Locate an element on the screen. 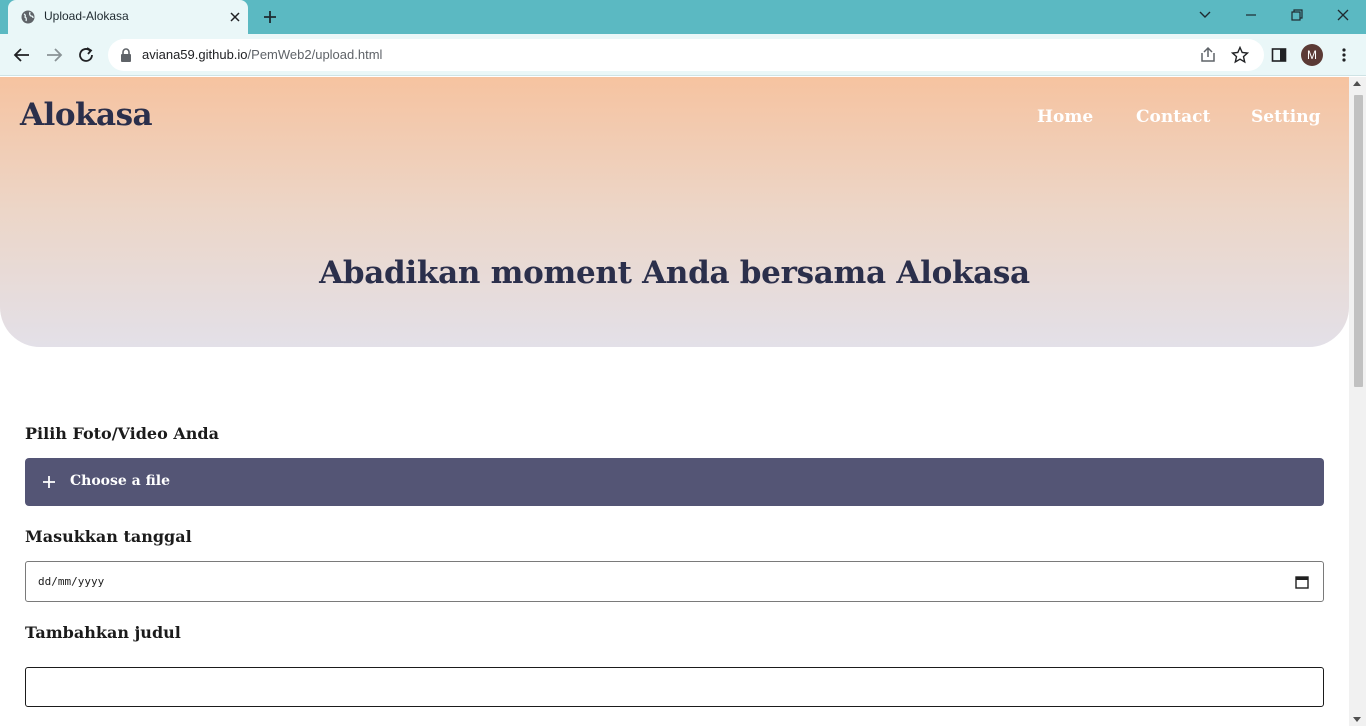 The width and height of the screenshot is (1366, 726). scroll-up-arrow-icon is located at coordinates (1357, 83).